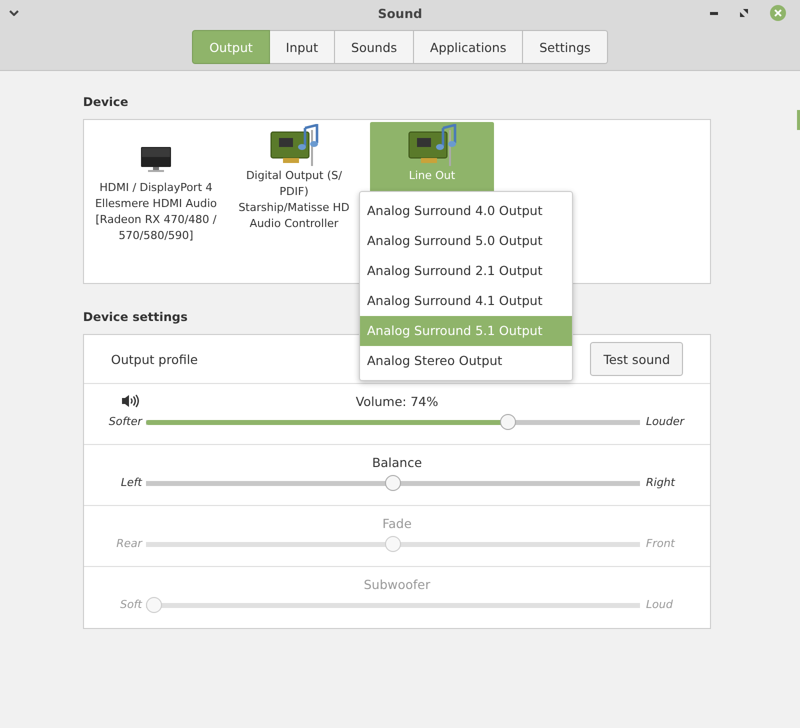 The height and width of the screenshot is (728, 800). What do you see at coordinates (136, 317) in the screenshot?
I see `section-heading: Device settings` at bounding box center [136, 317].